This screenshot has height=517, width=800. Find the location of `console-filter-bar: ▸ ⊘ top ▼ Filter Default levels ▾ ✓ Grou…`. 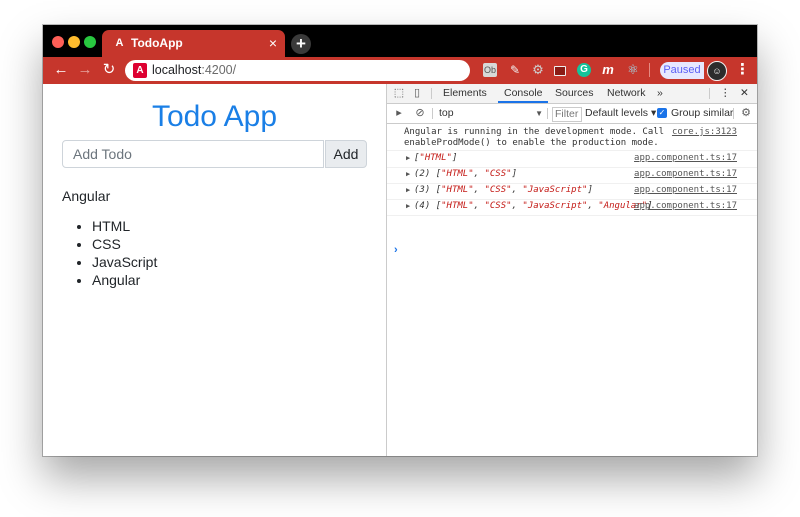

console-filter-bar: ▸ ⊘ top ▼ Filter Default levels ▾ ✓ Grou… is located at coordinates (572, 114).